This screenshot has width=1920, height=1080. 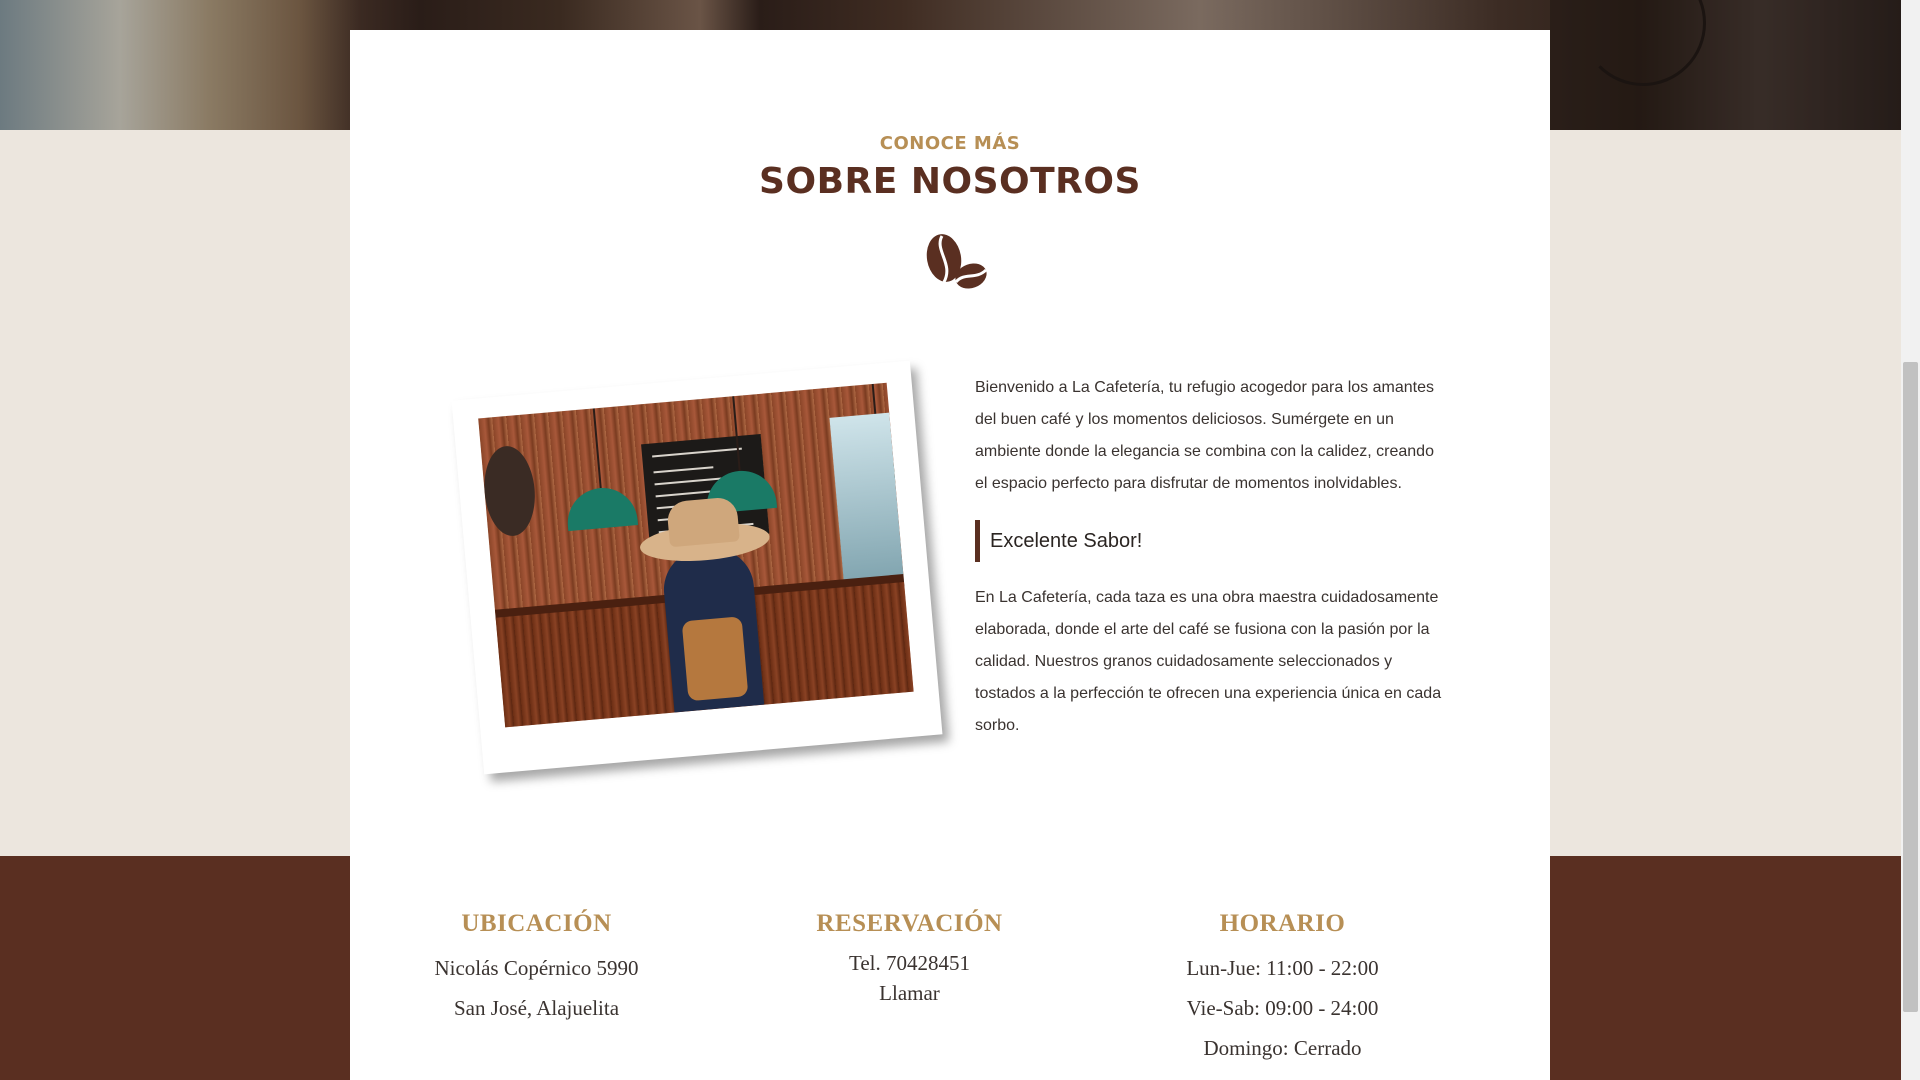 What do you see at coordinates (1282, 923) in the screenshot?
I see `hours-title: HORARIO` at bounding box center [1282, 923].